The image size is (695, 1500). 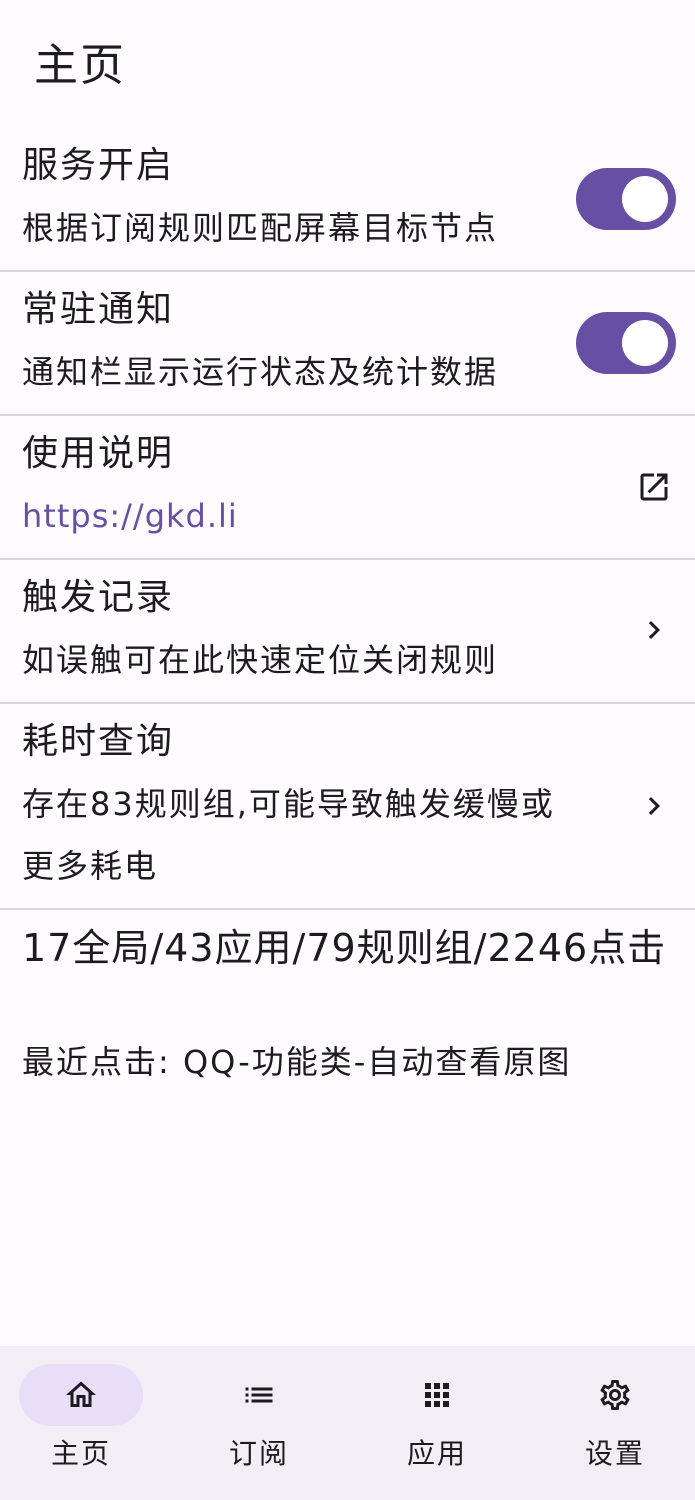 I want to click on nav-item-apps: 应用, so click(x=442, y=1423).